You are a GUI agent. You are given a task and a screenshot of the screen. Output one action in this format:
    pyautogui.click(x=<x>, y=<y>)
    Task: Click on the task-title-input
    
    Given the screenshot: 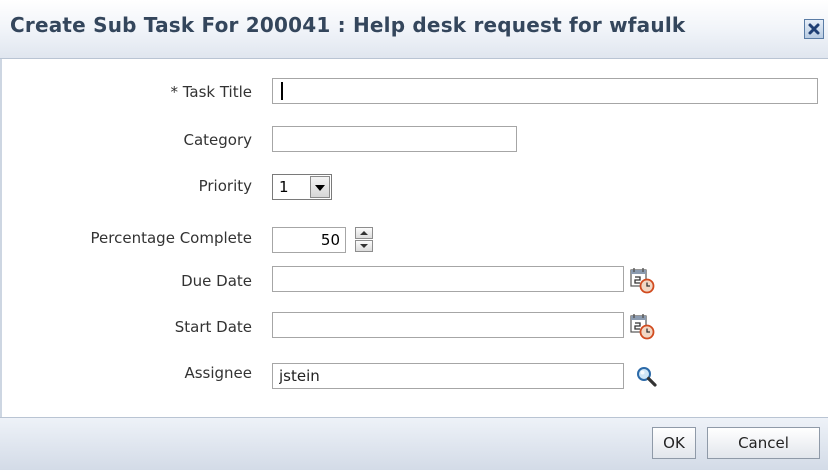 What is the action you would take?
    pyautogui.click(x=545, y=91)
    